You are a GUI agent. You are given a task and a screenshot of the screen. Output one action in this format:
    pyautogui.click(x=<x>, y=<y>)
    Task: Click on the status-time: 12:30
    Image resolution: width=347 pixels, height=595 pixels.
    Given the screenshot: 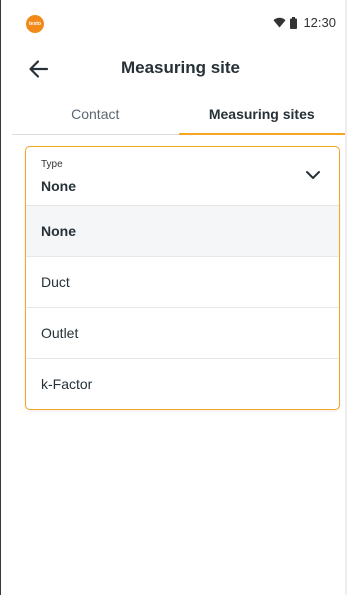 What is the action you would take?
    pyautogui.click(x=319, y=22)
    